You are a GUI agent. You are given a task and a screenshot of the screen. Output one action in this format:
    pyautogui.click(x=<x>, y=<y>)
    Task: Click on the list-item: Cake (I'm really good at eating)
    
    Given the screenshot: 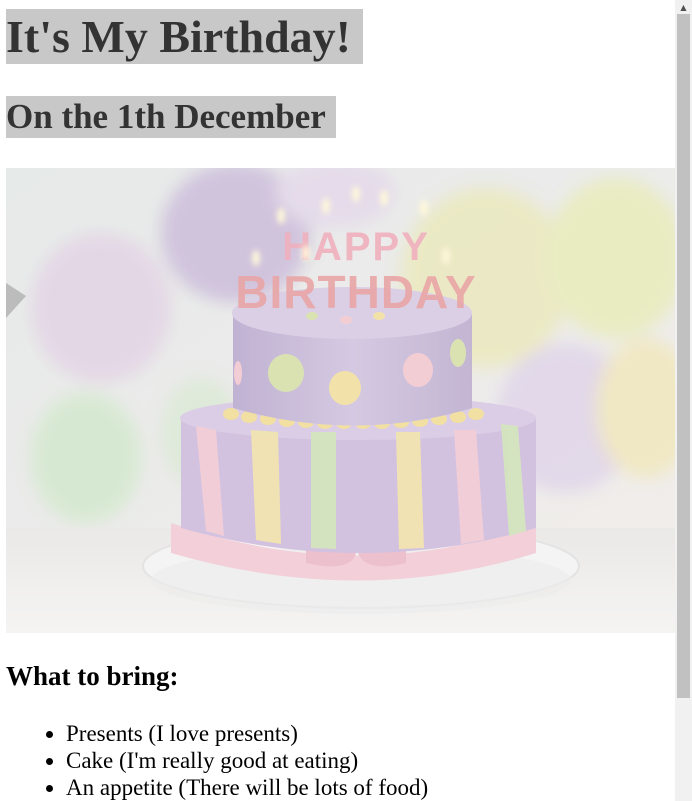 What is the action you would take?
    pyautogui.click(x=247, y=760)
    